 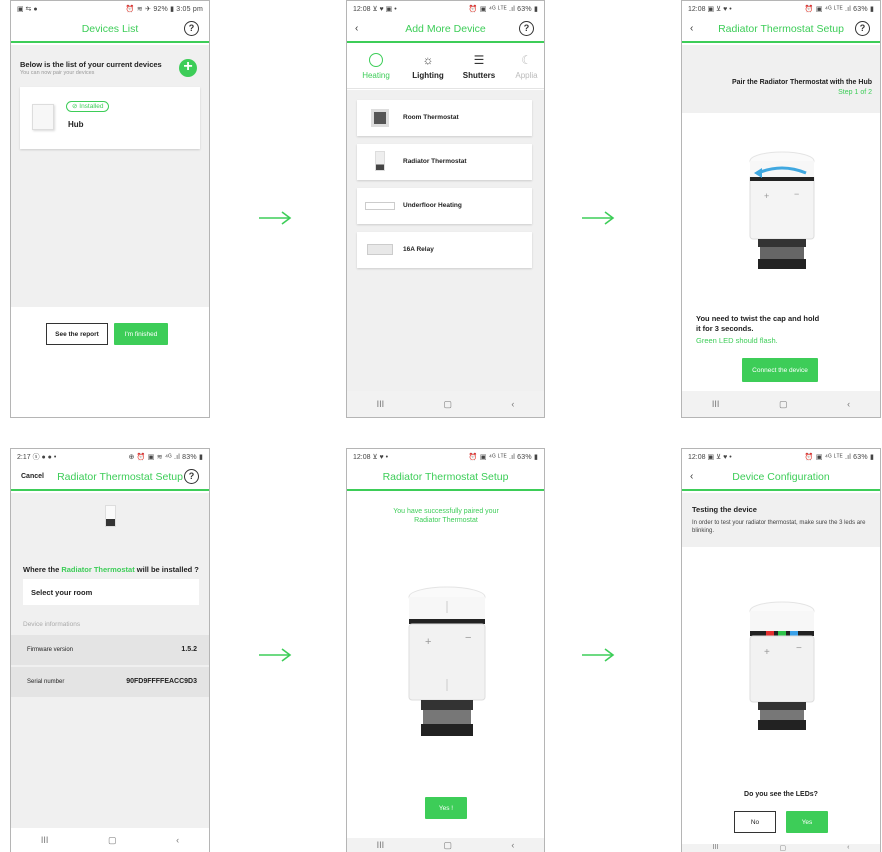 What do you see at coordinates (479, 60) in the screenshot?
I see `shutter-icon: ☰` at bounding box center [479, 60].